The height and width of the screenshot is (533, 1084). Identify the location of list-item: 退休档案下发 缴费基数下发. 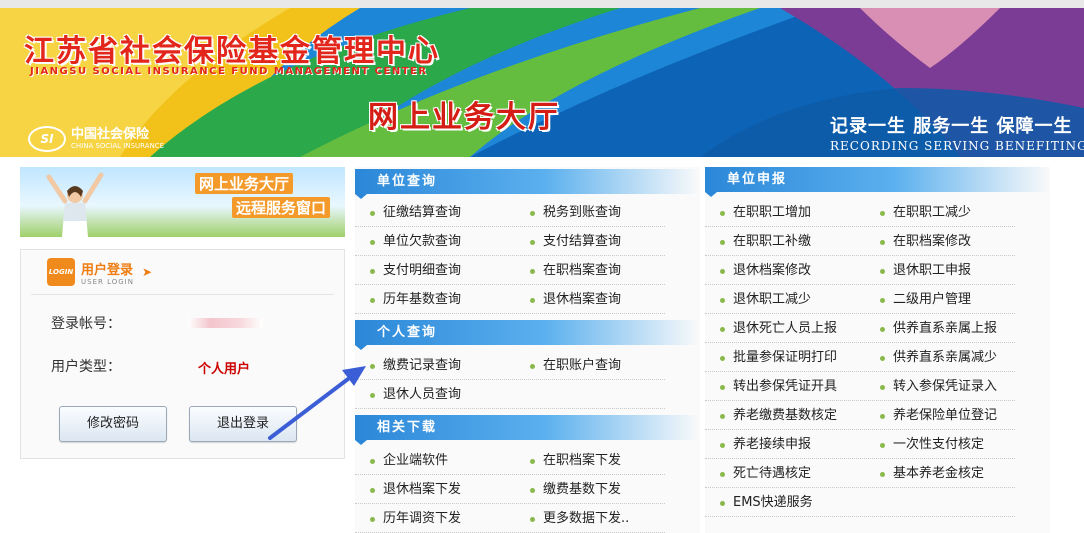
(510, 490).